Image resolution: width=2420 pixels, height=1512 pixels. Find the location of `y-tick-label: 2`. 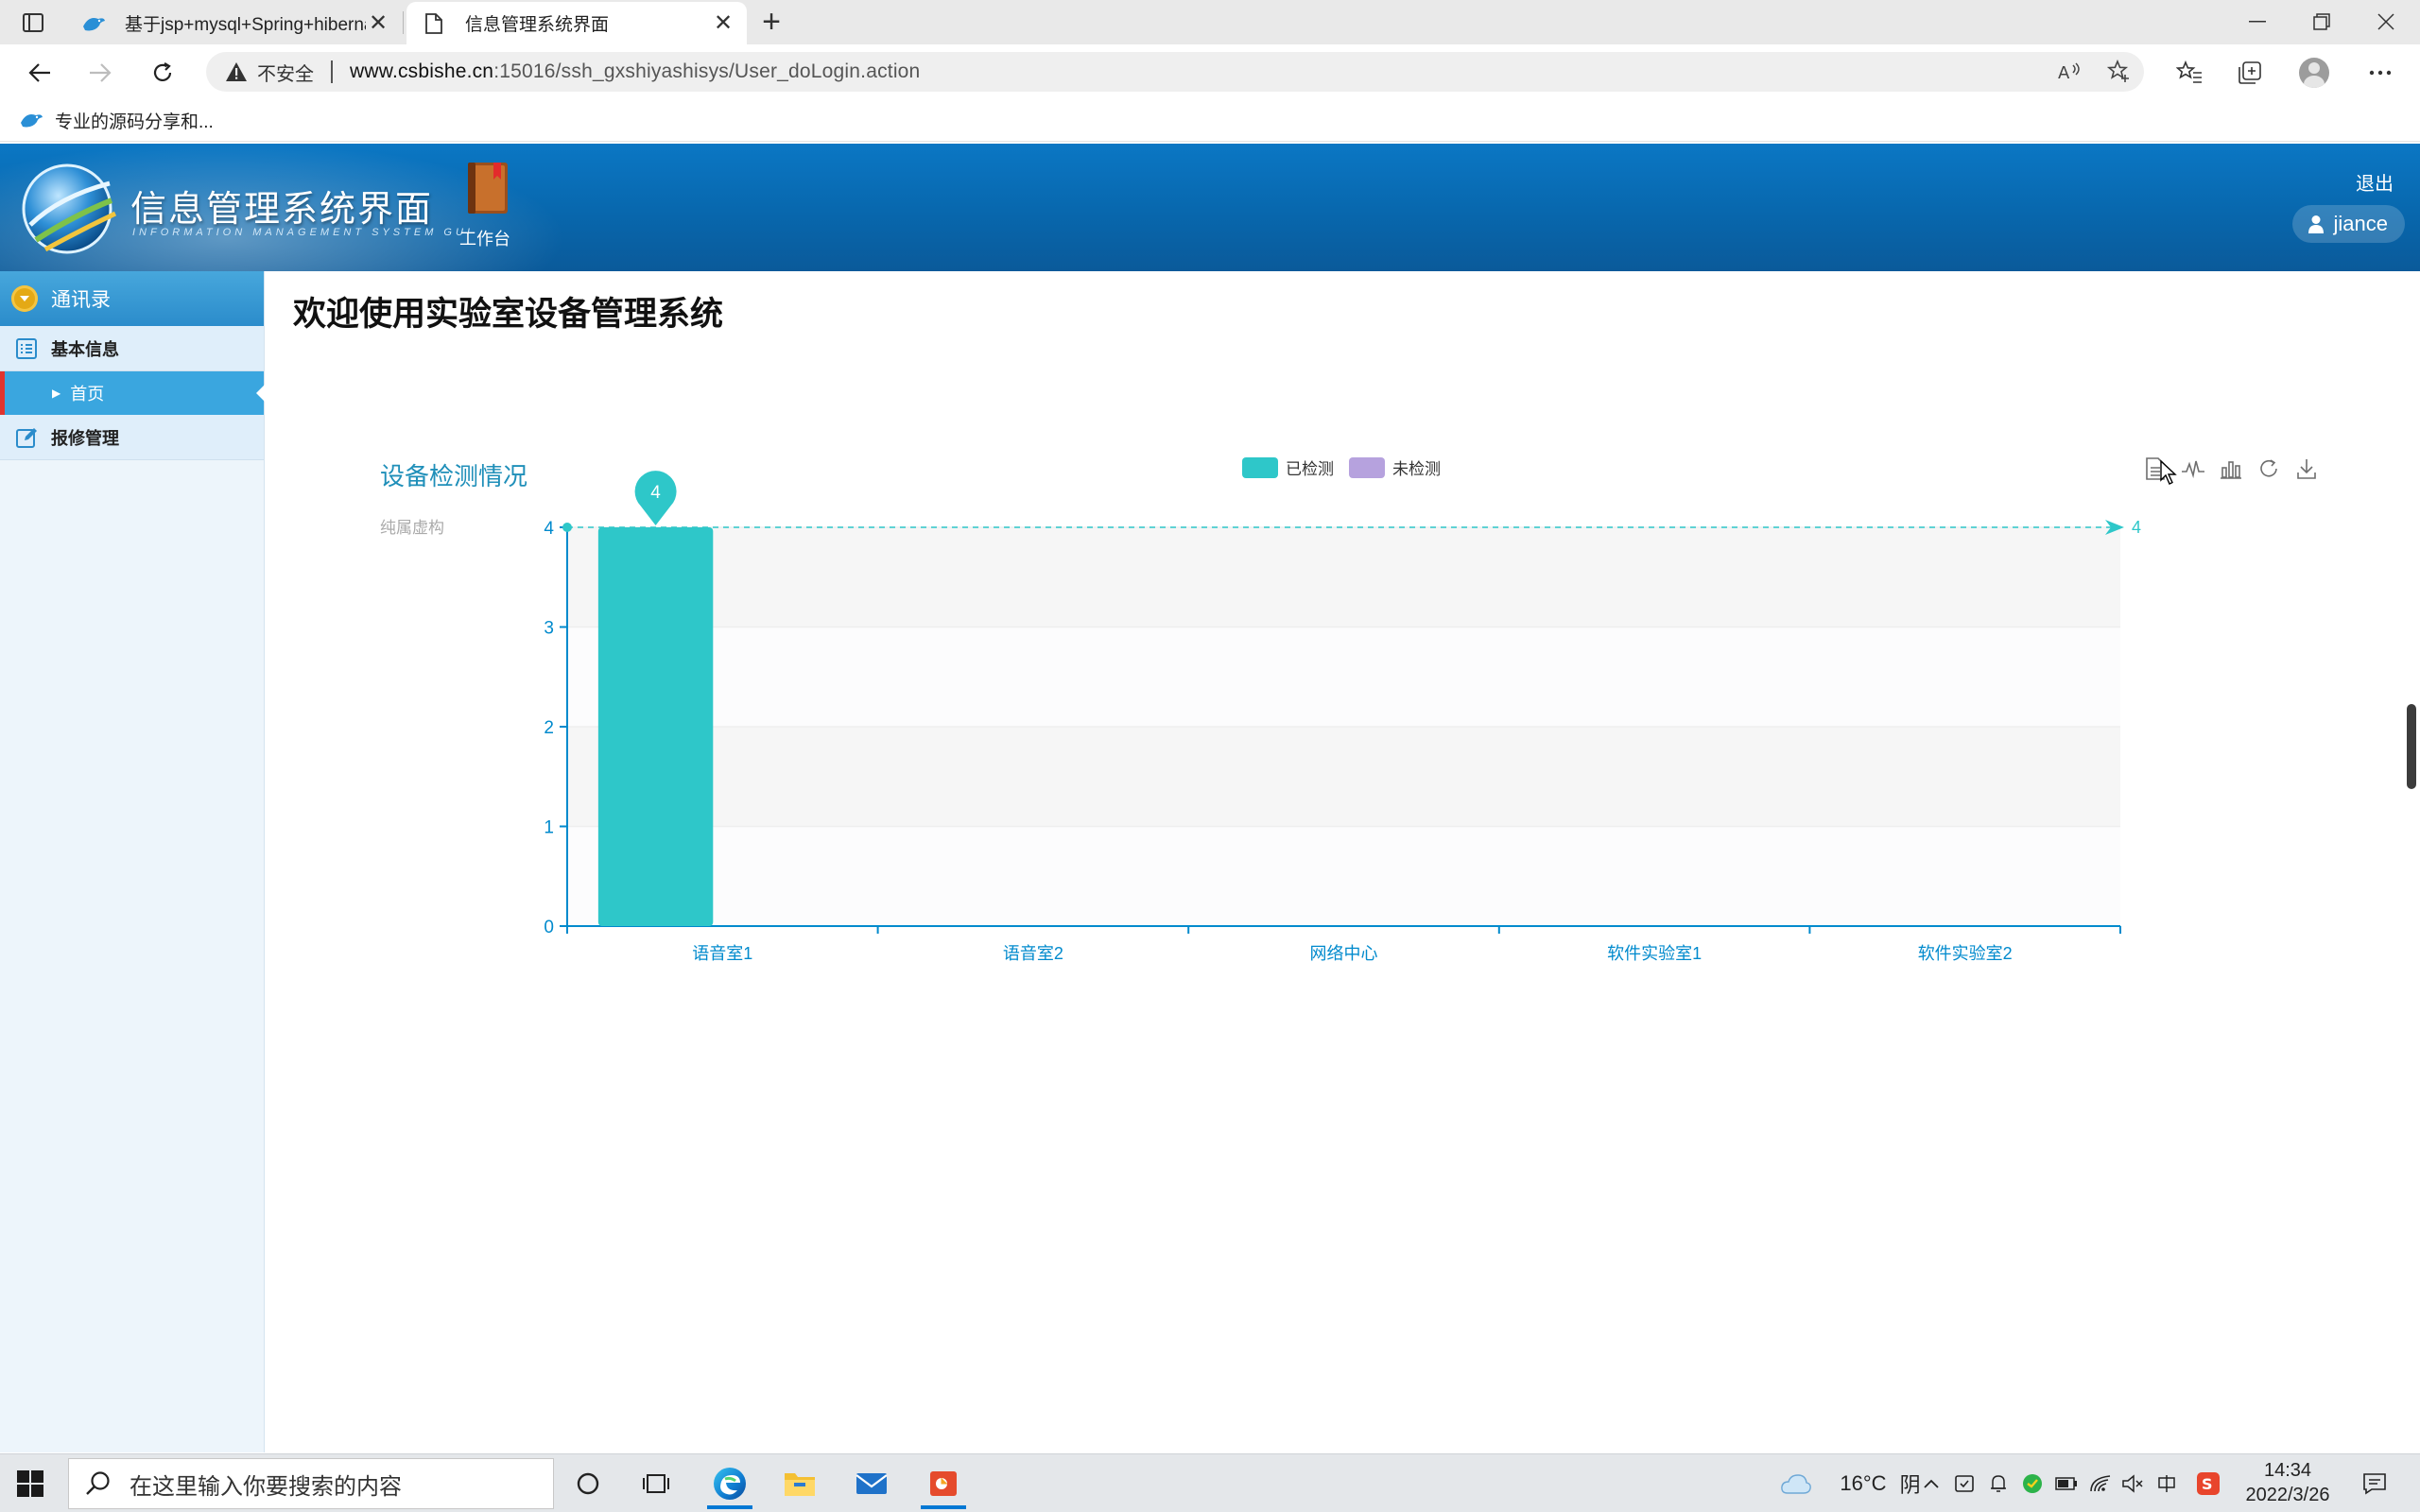

y-tick-label: 2 is located at coordinates (549, 728).